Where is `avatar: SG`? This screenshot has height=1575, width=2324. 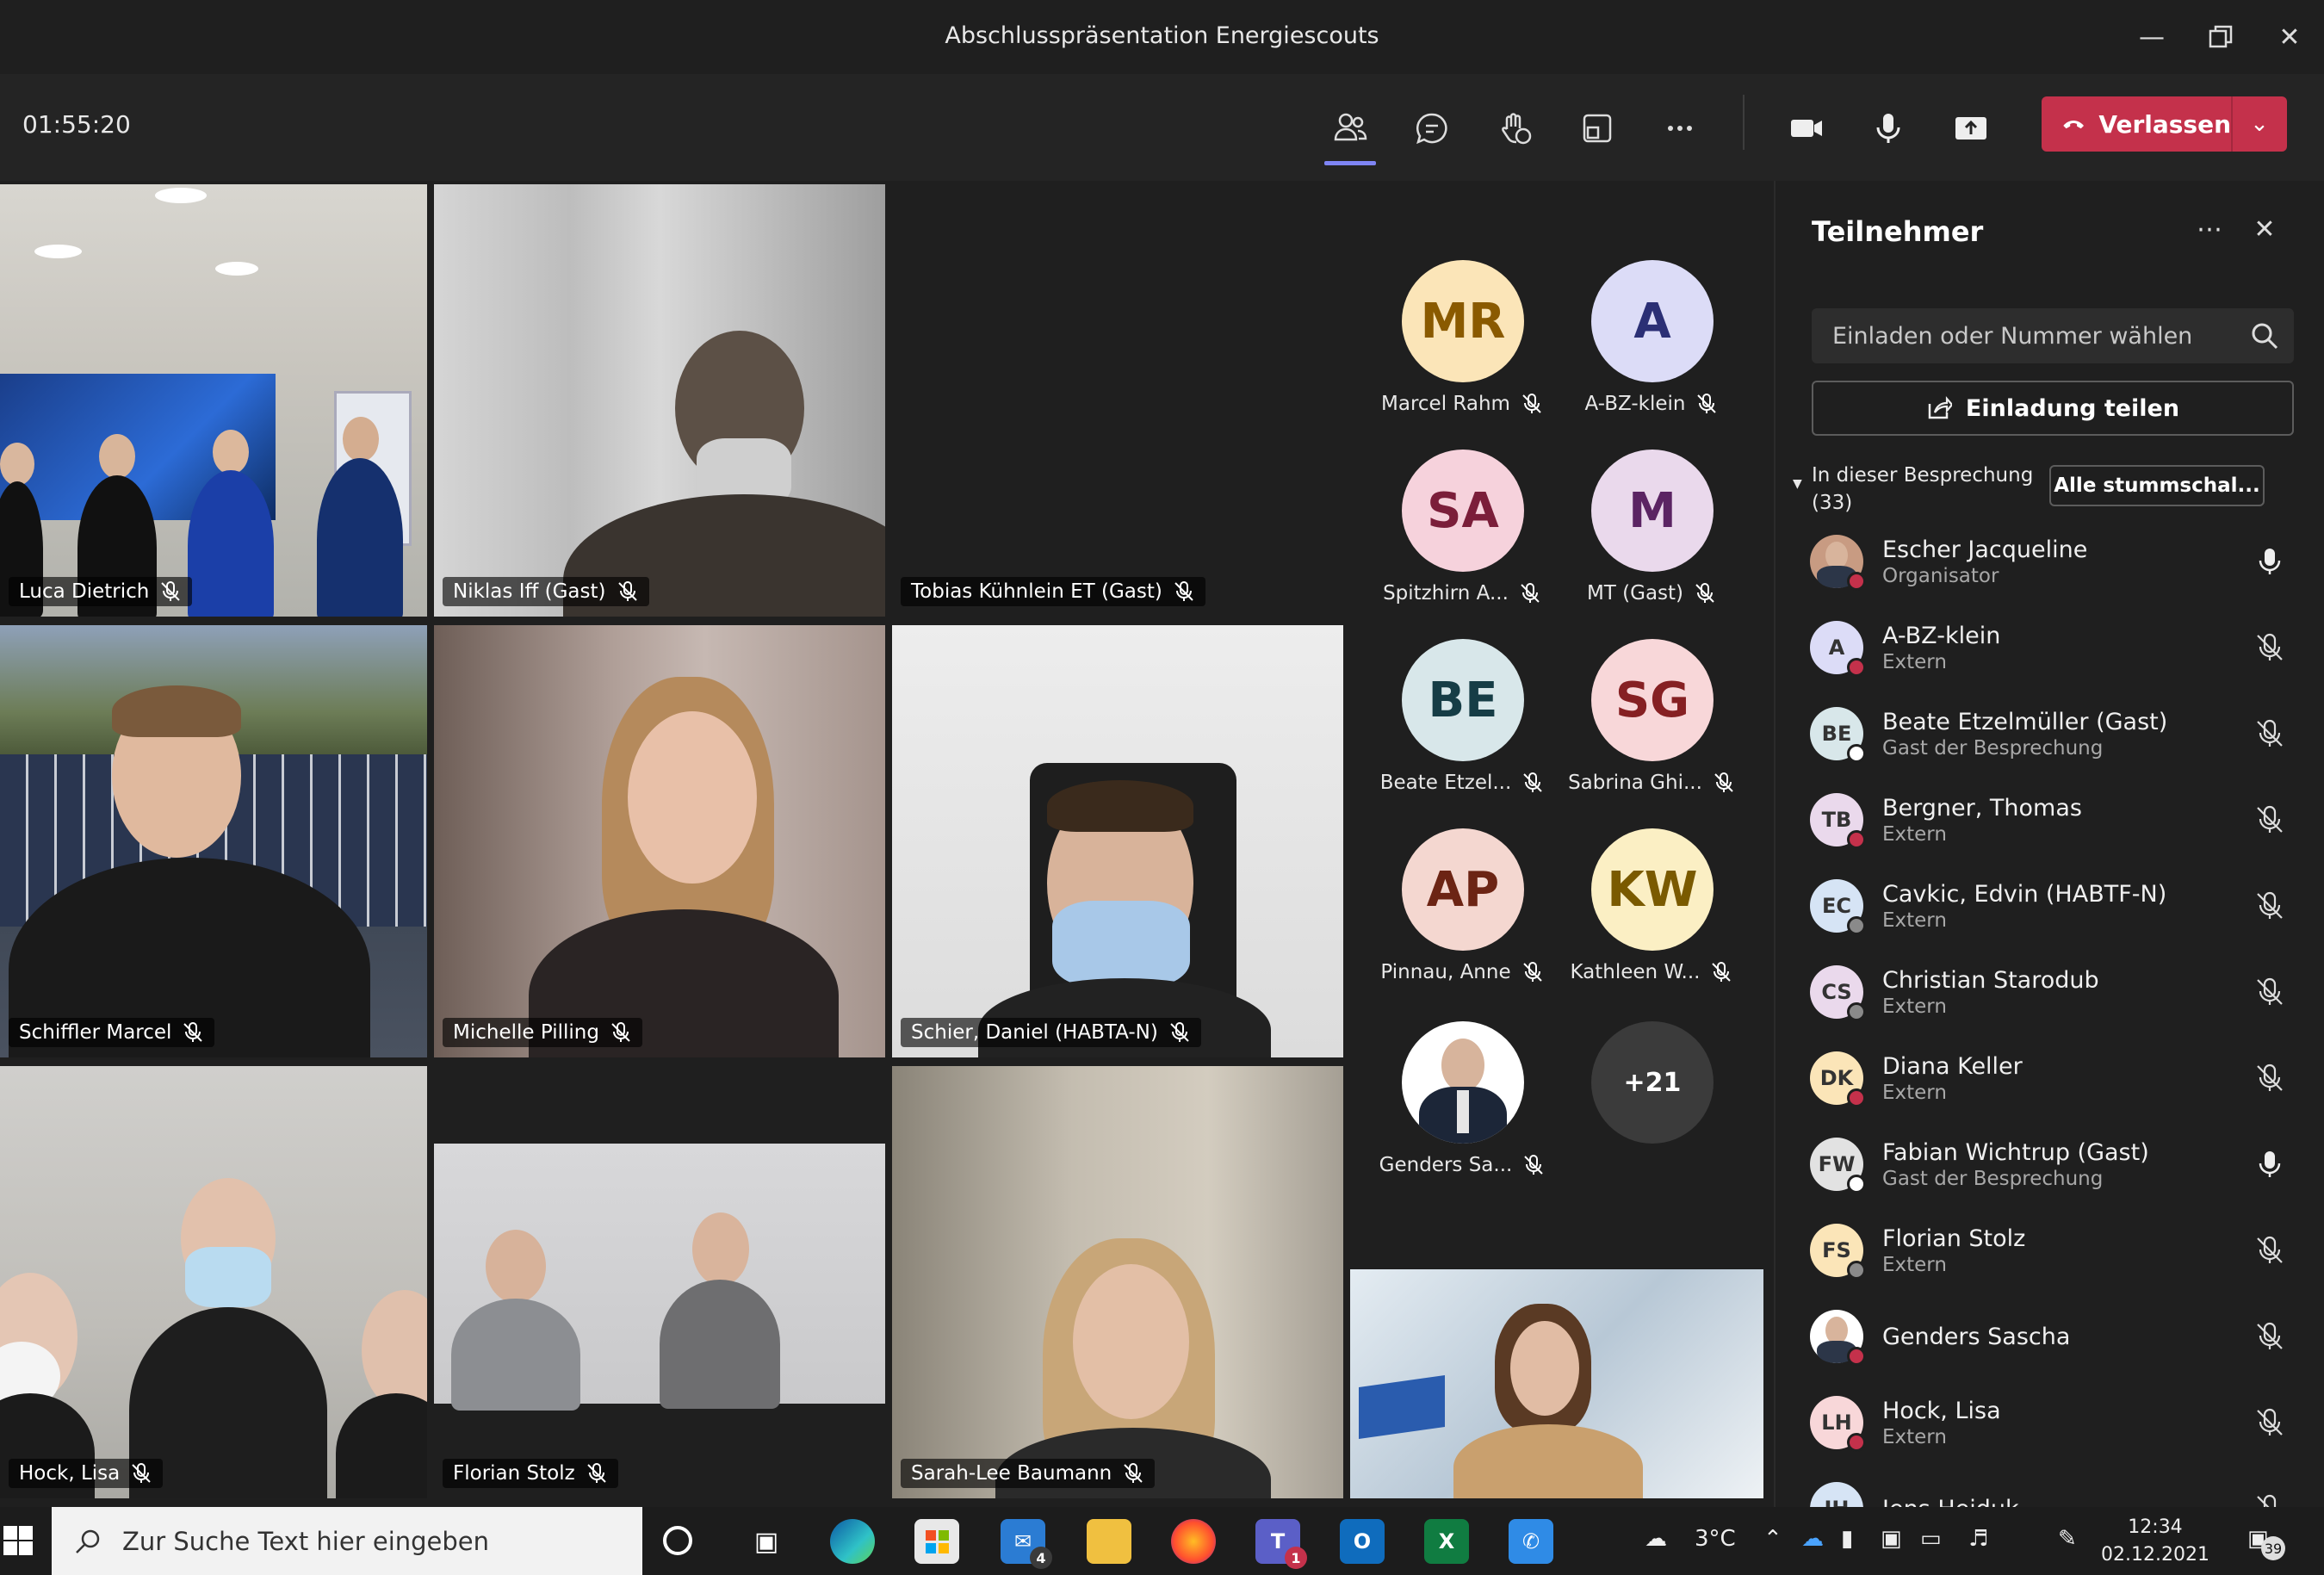
avatar: SG is located at coordinates (1653, 700).